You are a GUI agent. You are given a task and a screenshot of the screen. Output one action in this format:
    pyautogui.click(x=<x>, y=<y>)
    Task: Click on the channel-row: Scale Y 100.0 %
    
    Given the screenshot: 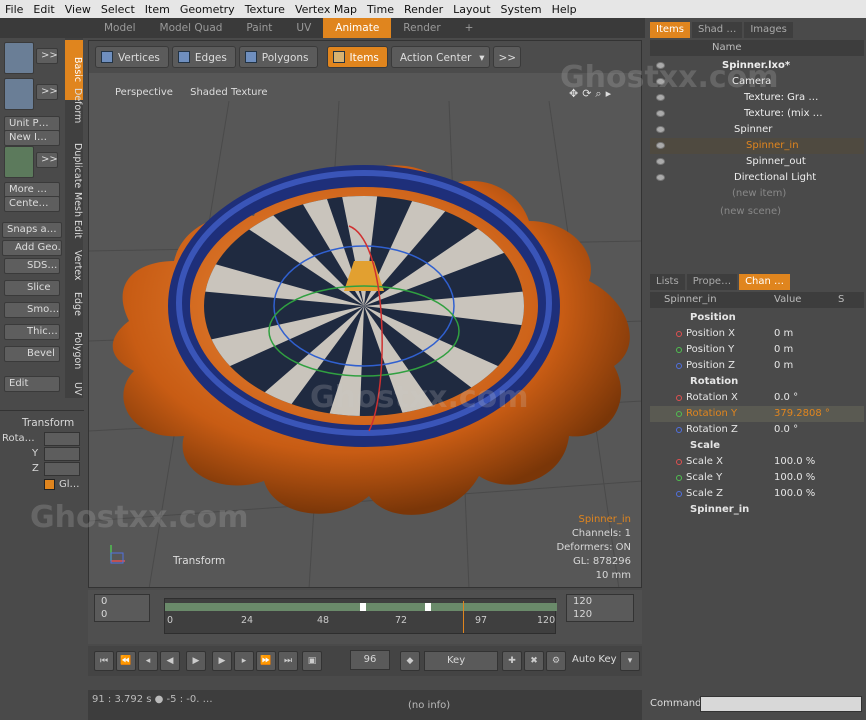 What is the action you would take?
    pyautogui.click(x=757, y=478)
    